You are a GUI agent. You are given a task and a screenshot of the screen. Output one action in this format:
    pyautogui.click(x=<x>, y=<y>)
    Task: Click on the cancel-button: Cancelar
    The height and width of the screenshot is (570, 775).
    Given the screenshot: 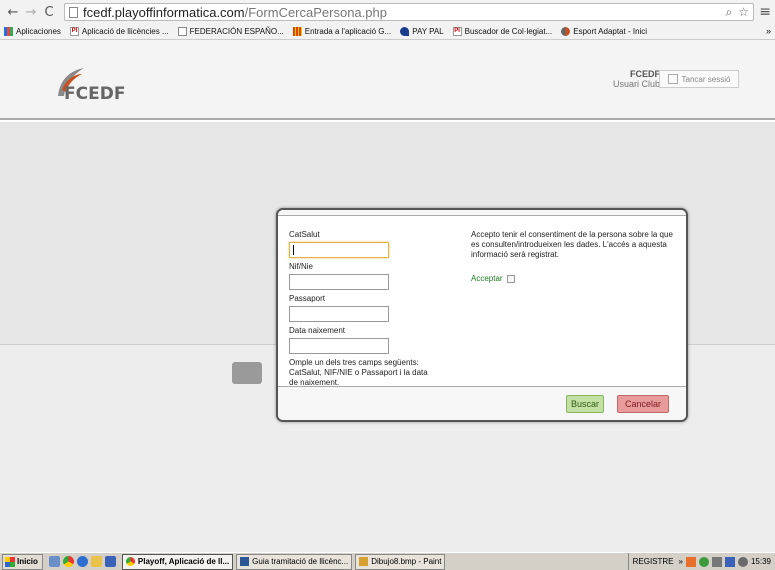 What is the action you would take?
    pyautogui.click(x=643, y=404)
    